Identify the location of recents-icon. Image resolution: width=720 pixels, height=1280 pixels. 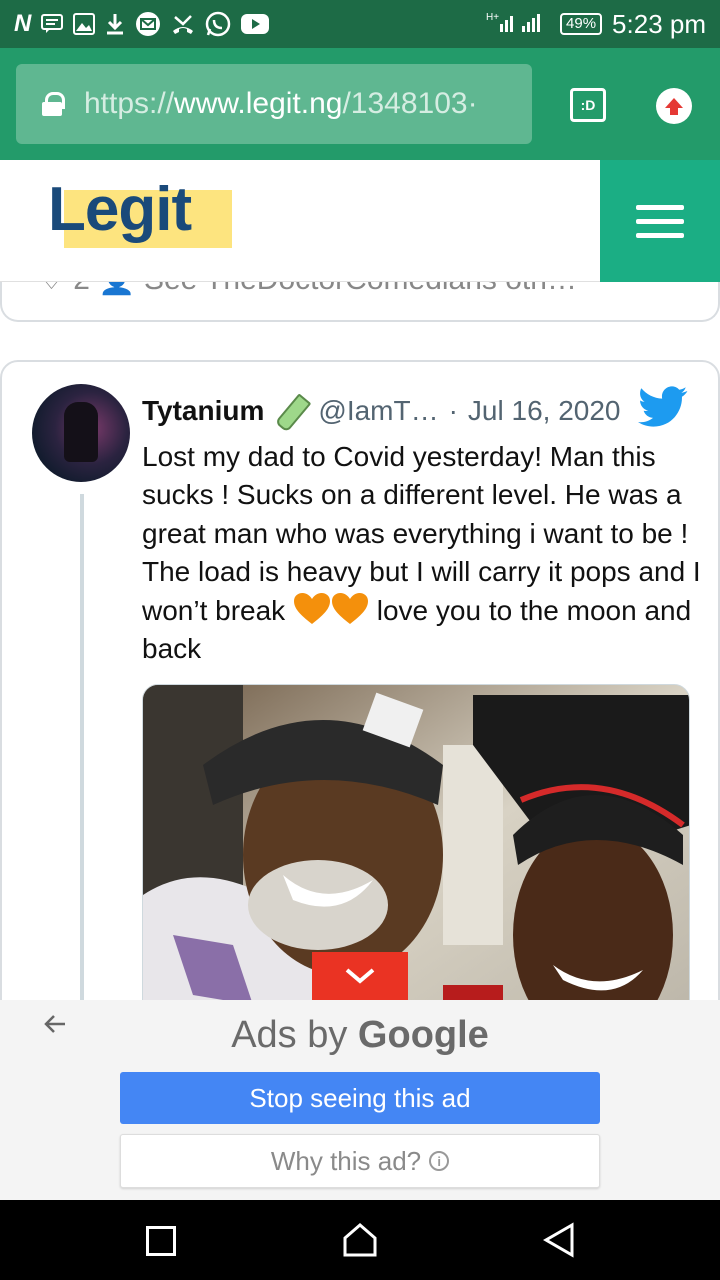
(161, 1241).